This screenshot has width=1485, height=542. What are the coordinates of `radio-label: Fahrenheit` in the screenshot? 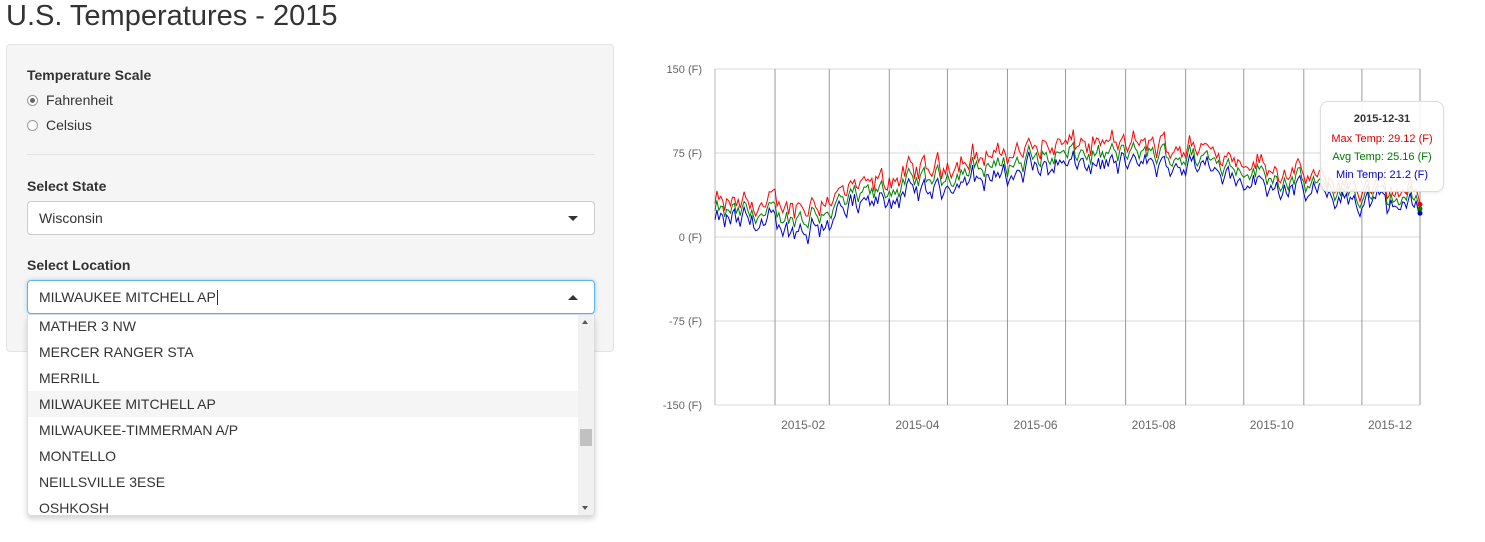 It's located at (79, 100).